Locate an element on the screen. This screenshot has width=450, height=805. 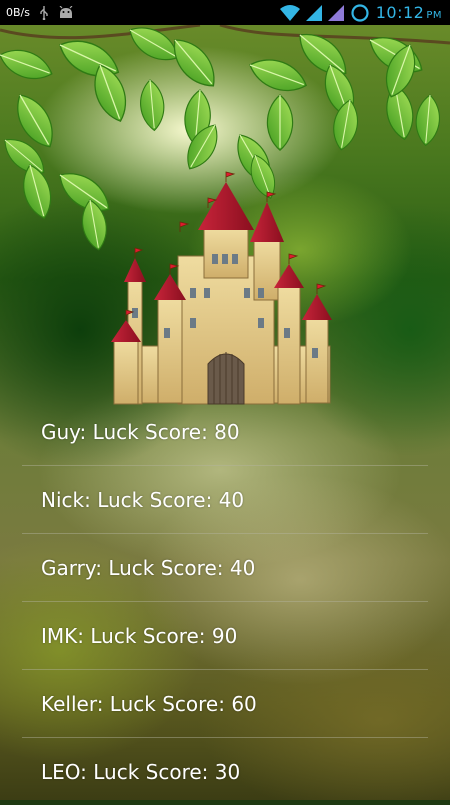
score-text: IMK: Luck Score: 90 is located at coordinates (139, 635).